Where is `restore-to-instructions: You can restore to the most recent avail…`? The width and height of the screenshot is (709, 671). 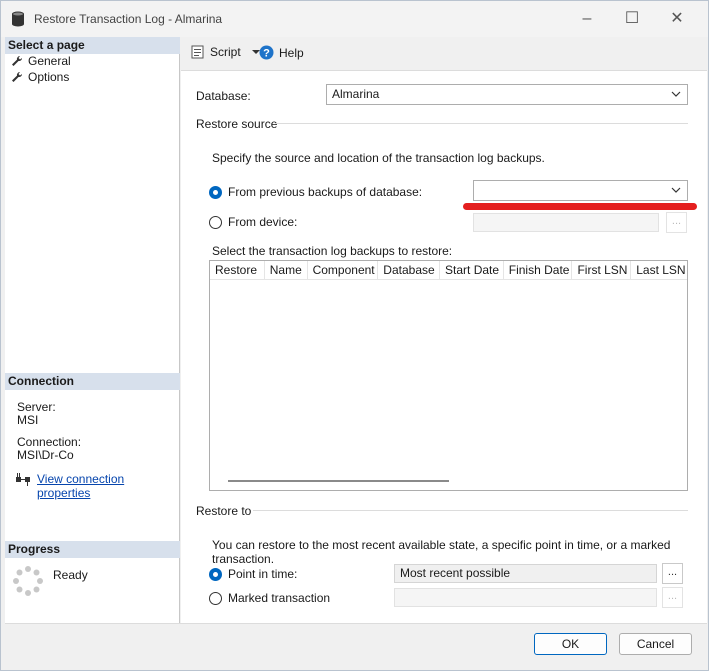 restore-to-instructions: You can restore to the most recent avail… is located at coordinates (441, 552).